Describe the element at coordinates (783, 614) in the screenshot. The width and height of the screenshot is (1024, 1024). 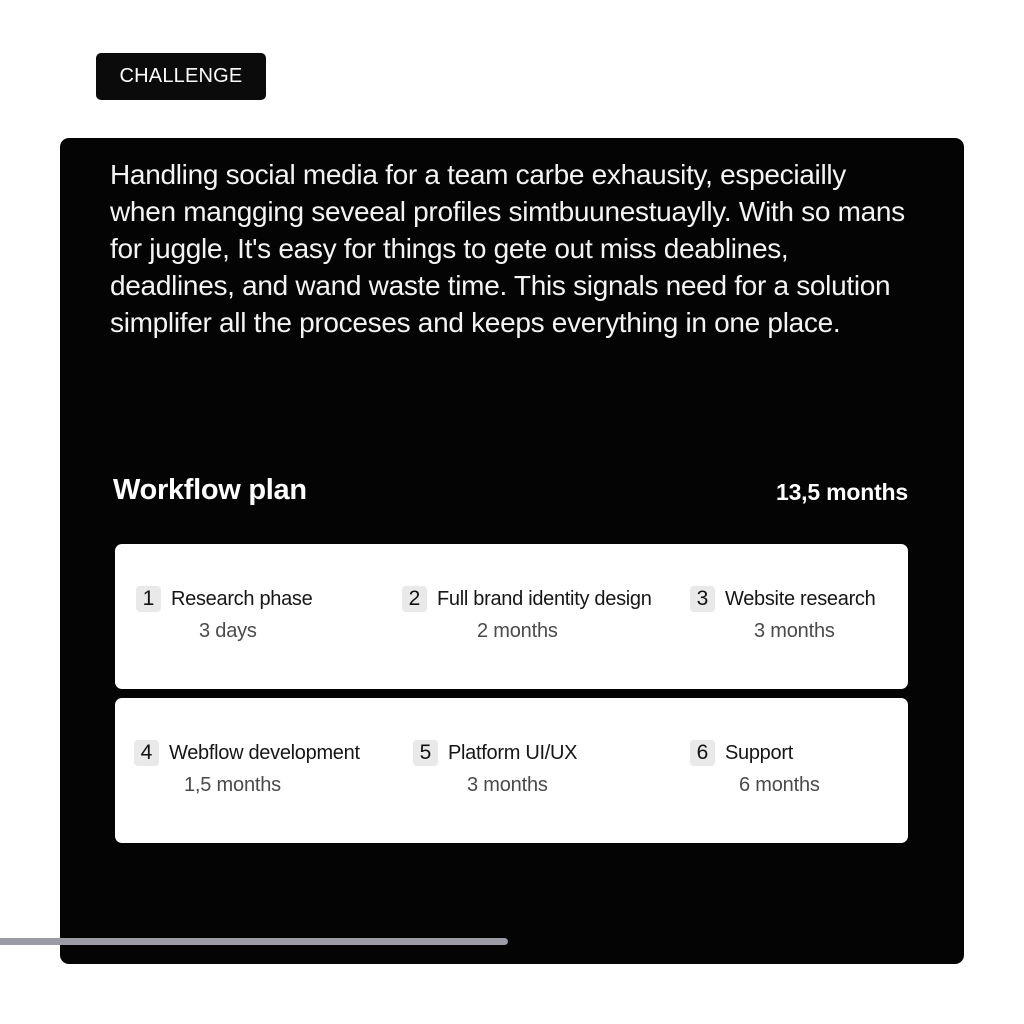
I see `phase-item: 3 Website research 3 months` at that location.